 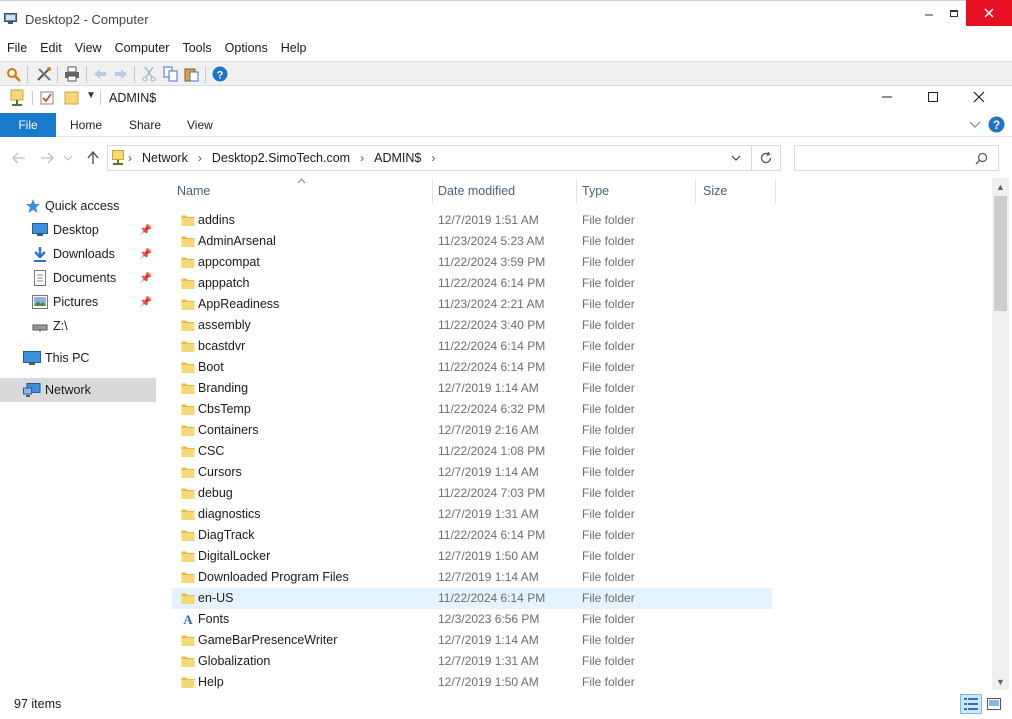 I want to click on scroll-up-arrow-icon: ▲, so click(x=1000, y=186).